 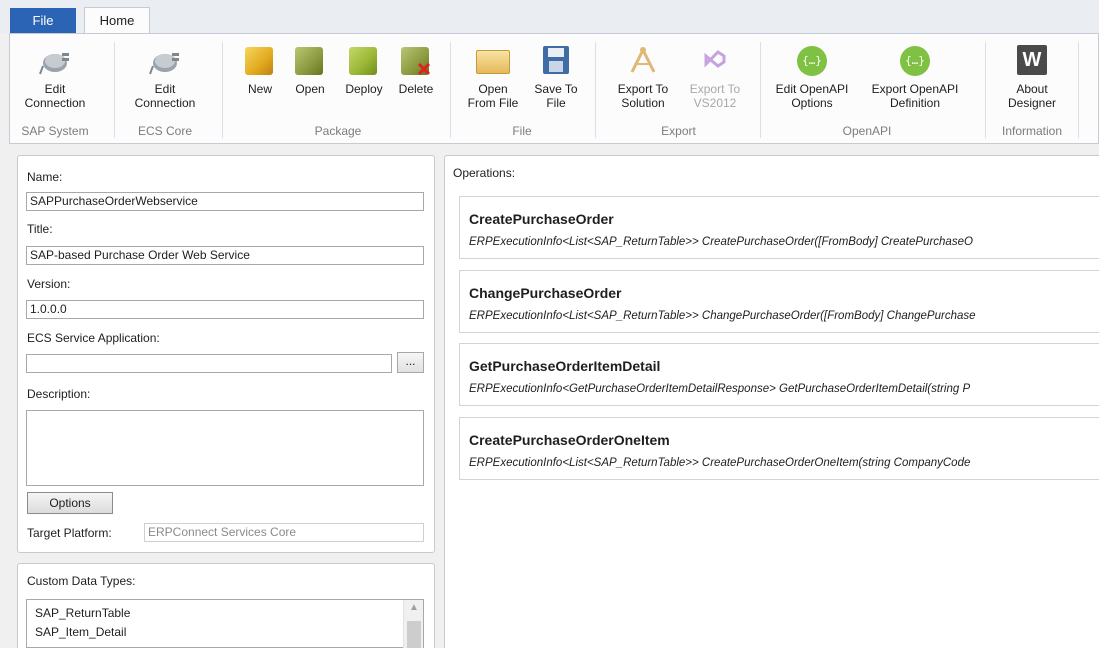 I want to click on description-field, so click(x=225, y=448).